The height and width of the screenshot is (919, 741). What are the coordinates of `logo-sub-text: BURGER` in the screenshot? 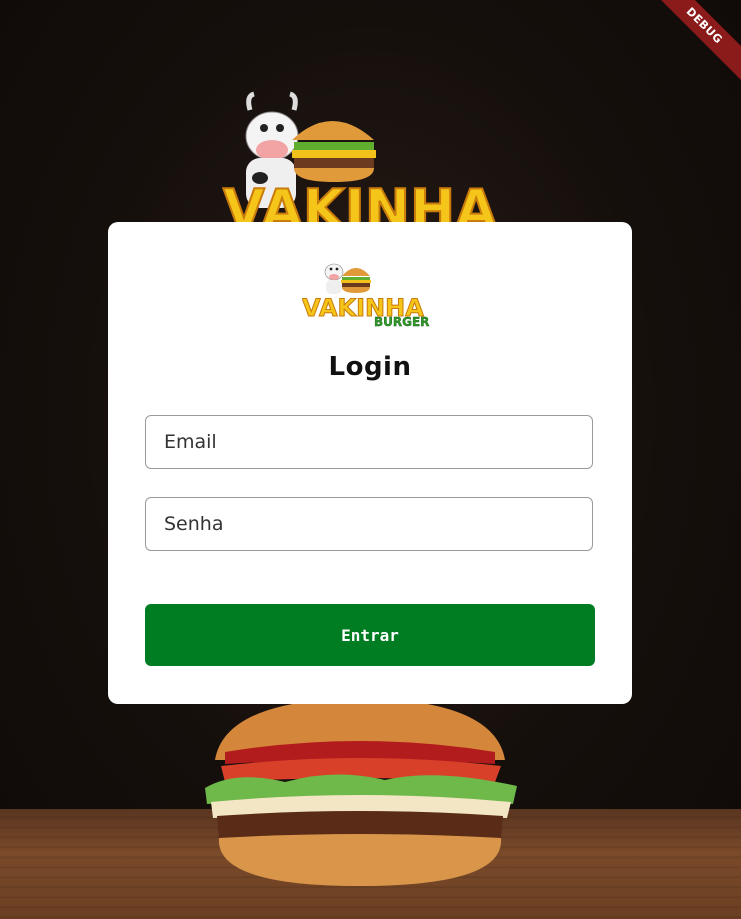 It's located at (401, 321).